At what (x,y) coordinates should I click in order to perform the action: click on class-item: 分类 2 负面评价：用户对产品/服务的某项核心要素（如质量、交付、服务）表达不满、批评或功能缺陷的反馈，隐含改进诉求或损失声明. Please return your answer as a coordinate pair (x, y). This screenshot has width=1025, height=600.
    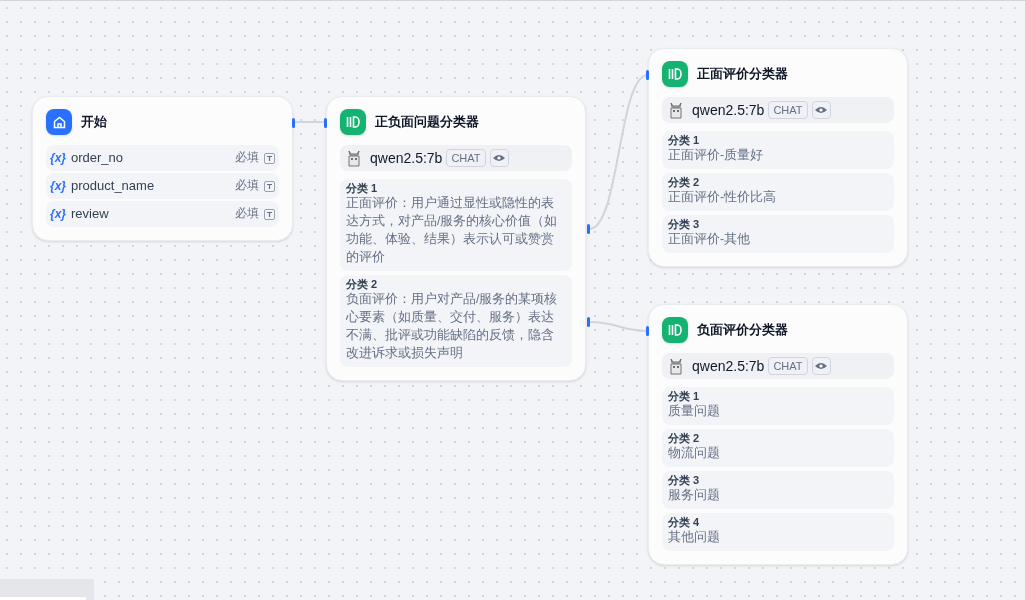
    Looking at the image, I should click on (456, 321).